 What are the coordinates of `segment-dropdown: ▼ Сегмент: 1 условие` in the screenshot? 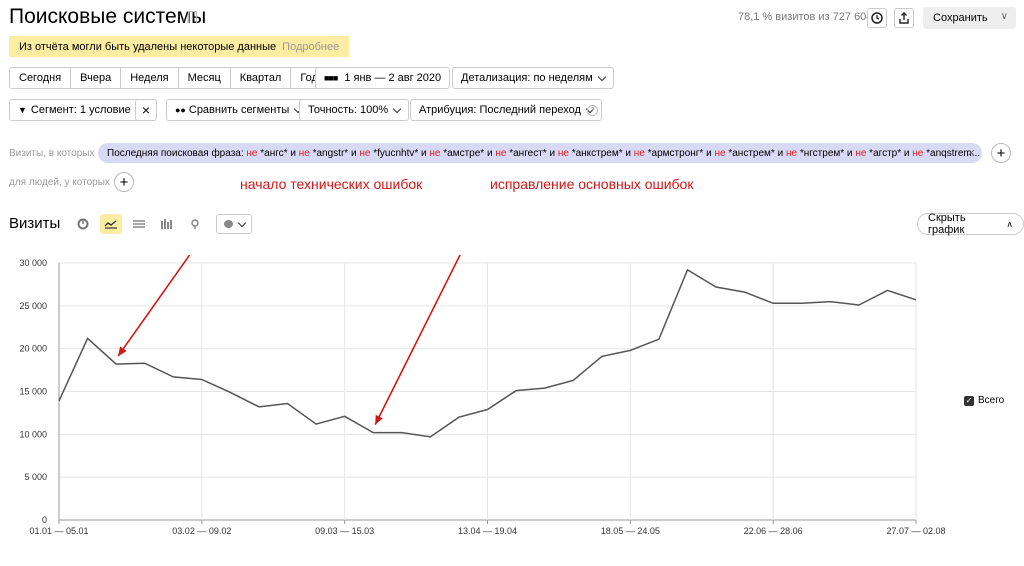 It's located at (80, 110).